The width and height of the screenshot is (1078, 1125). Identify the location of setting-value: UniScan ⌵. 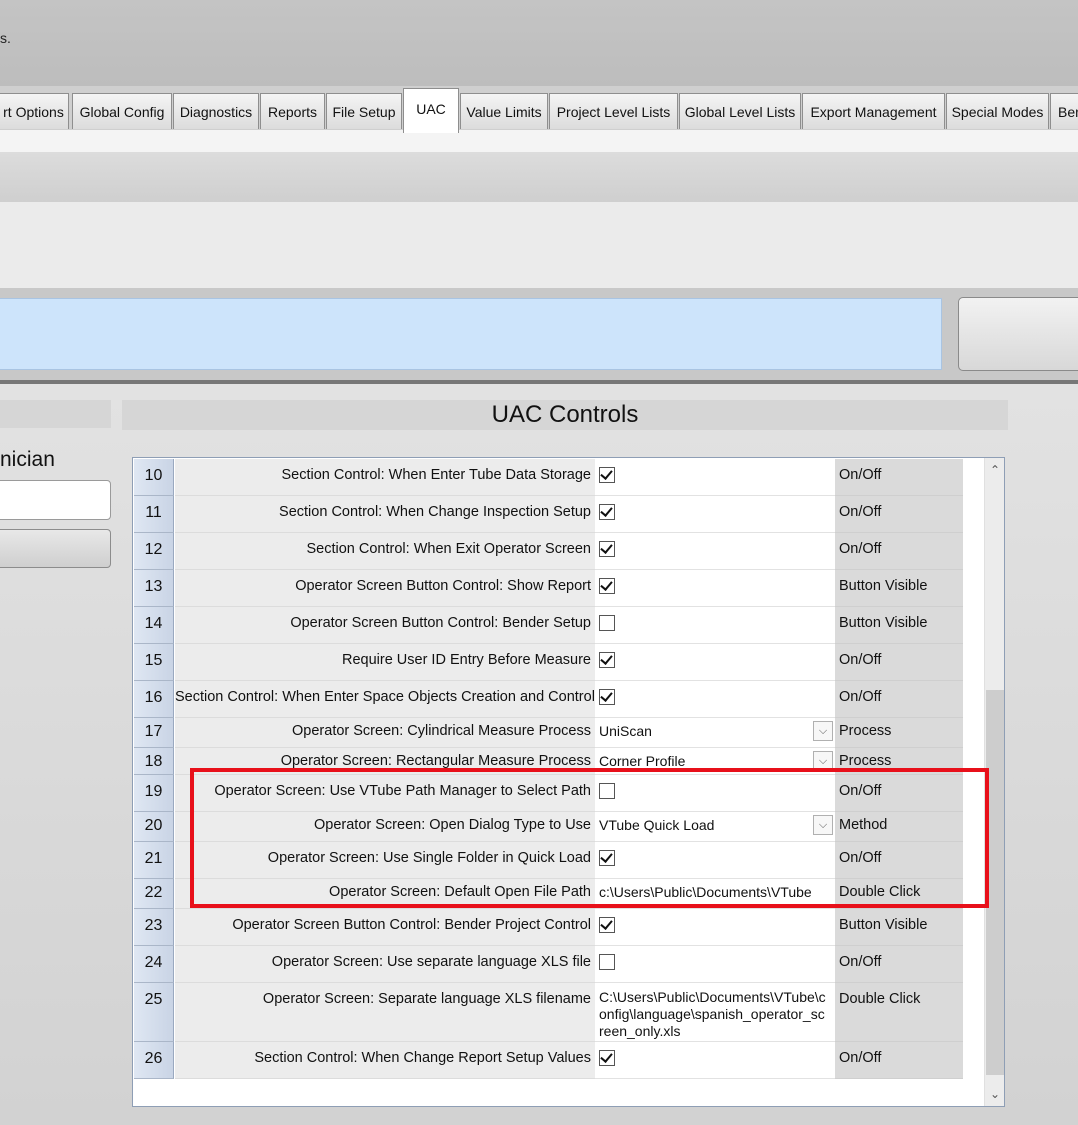
(715, 733).